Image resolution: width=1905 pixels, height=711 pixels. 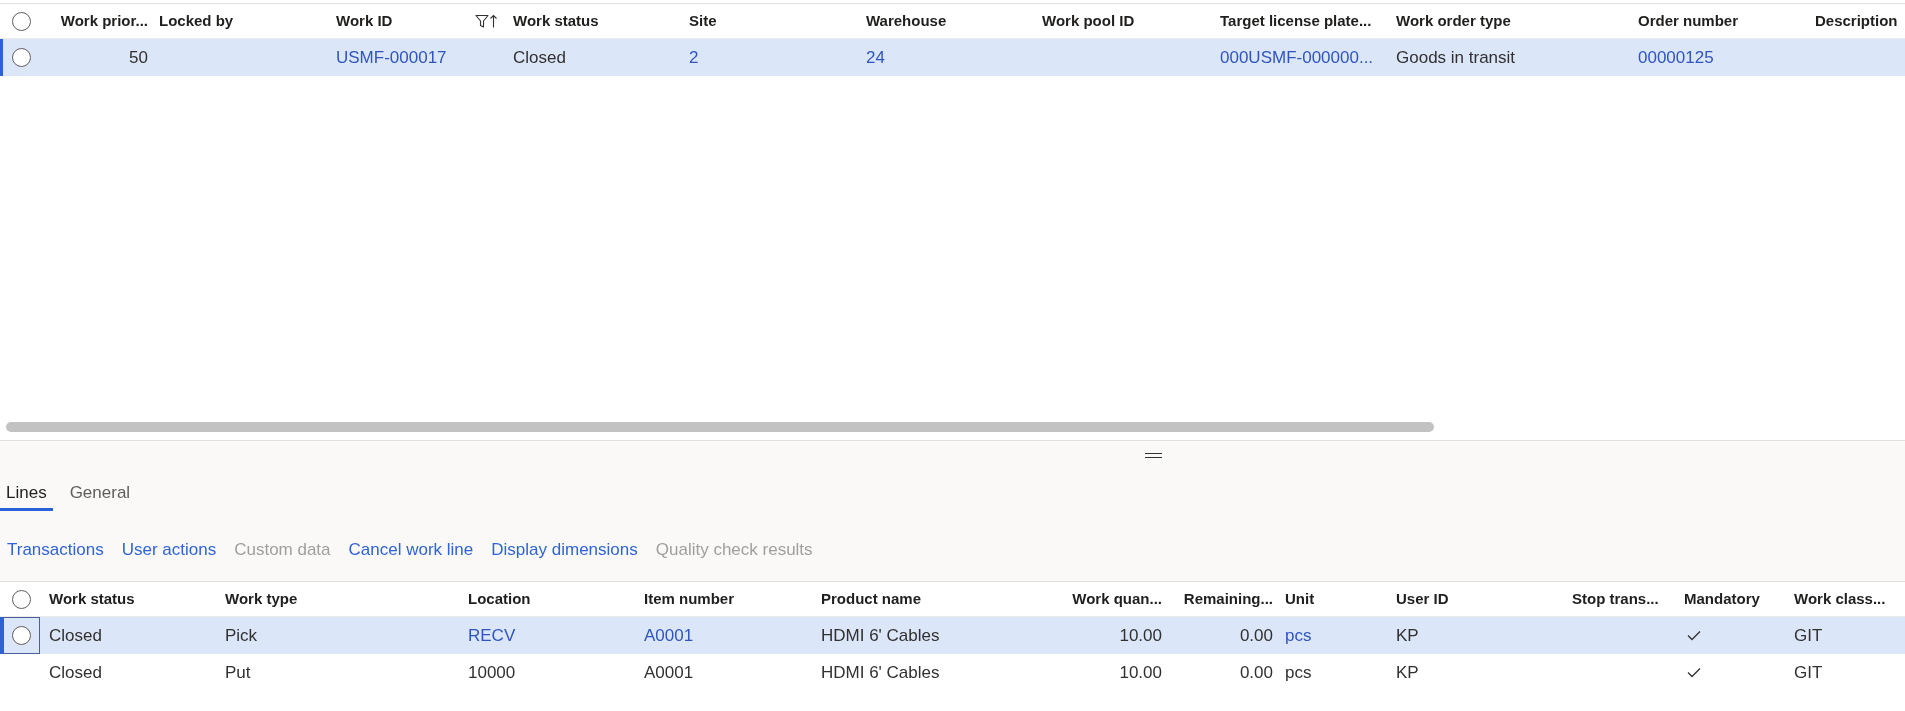 What do you see at coordinates (138, 57) in the screenshot?
I see `table-cell-text: 50` at bounding box center [138, 57].